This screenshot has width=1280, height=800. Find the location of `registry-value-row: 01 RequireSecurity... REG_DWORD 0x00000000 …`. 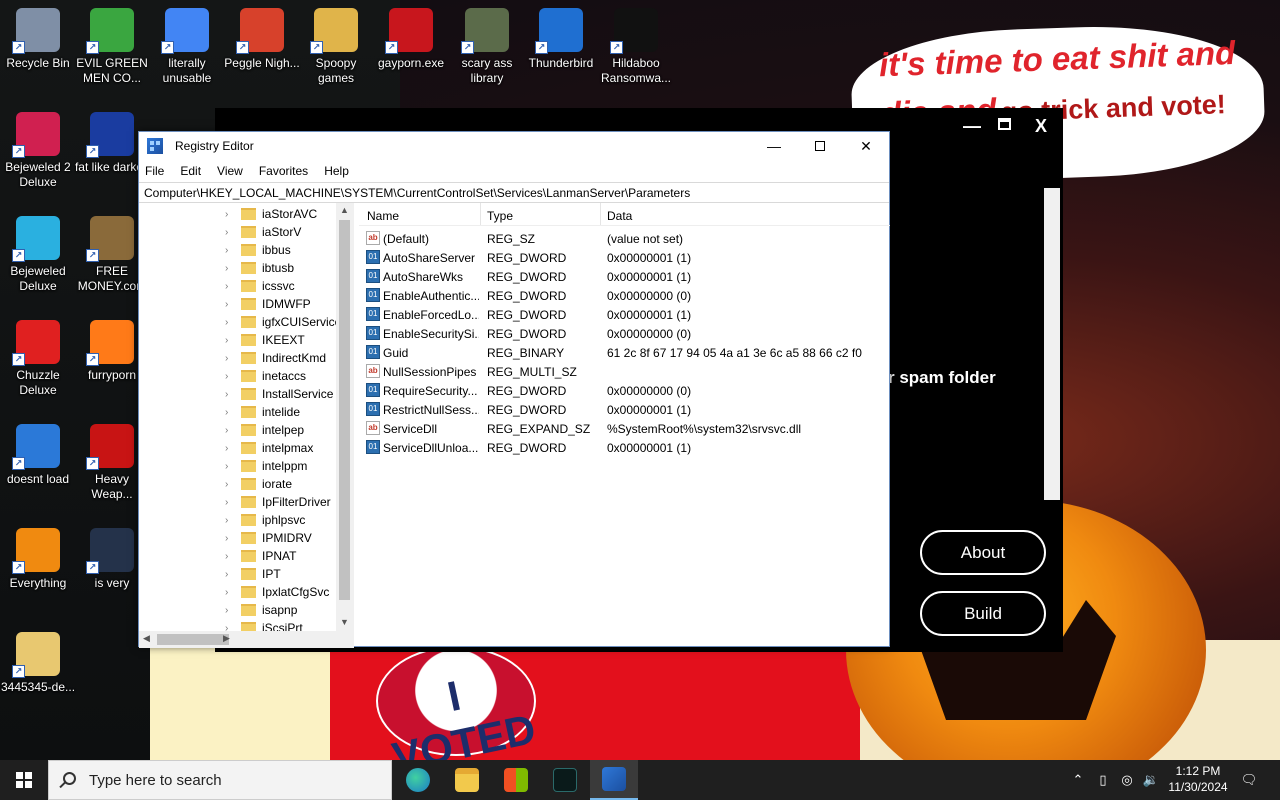

registry-value-row: 01 RequireSecurity... REG_DWORD 0x00000000 … is located at coordinates (624, 390).